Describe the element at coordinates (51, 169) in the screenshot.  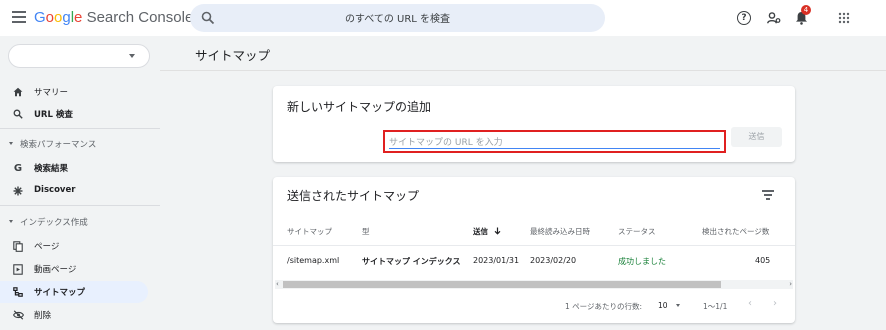
I see `sidebar-item-label: 検索結果` at that location.